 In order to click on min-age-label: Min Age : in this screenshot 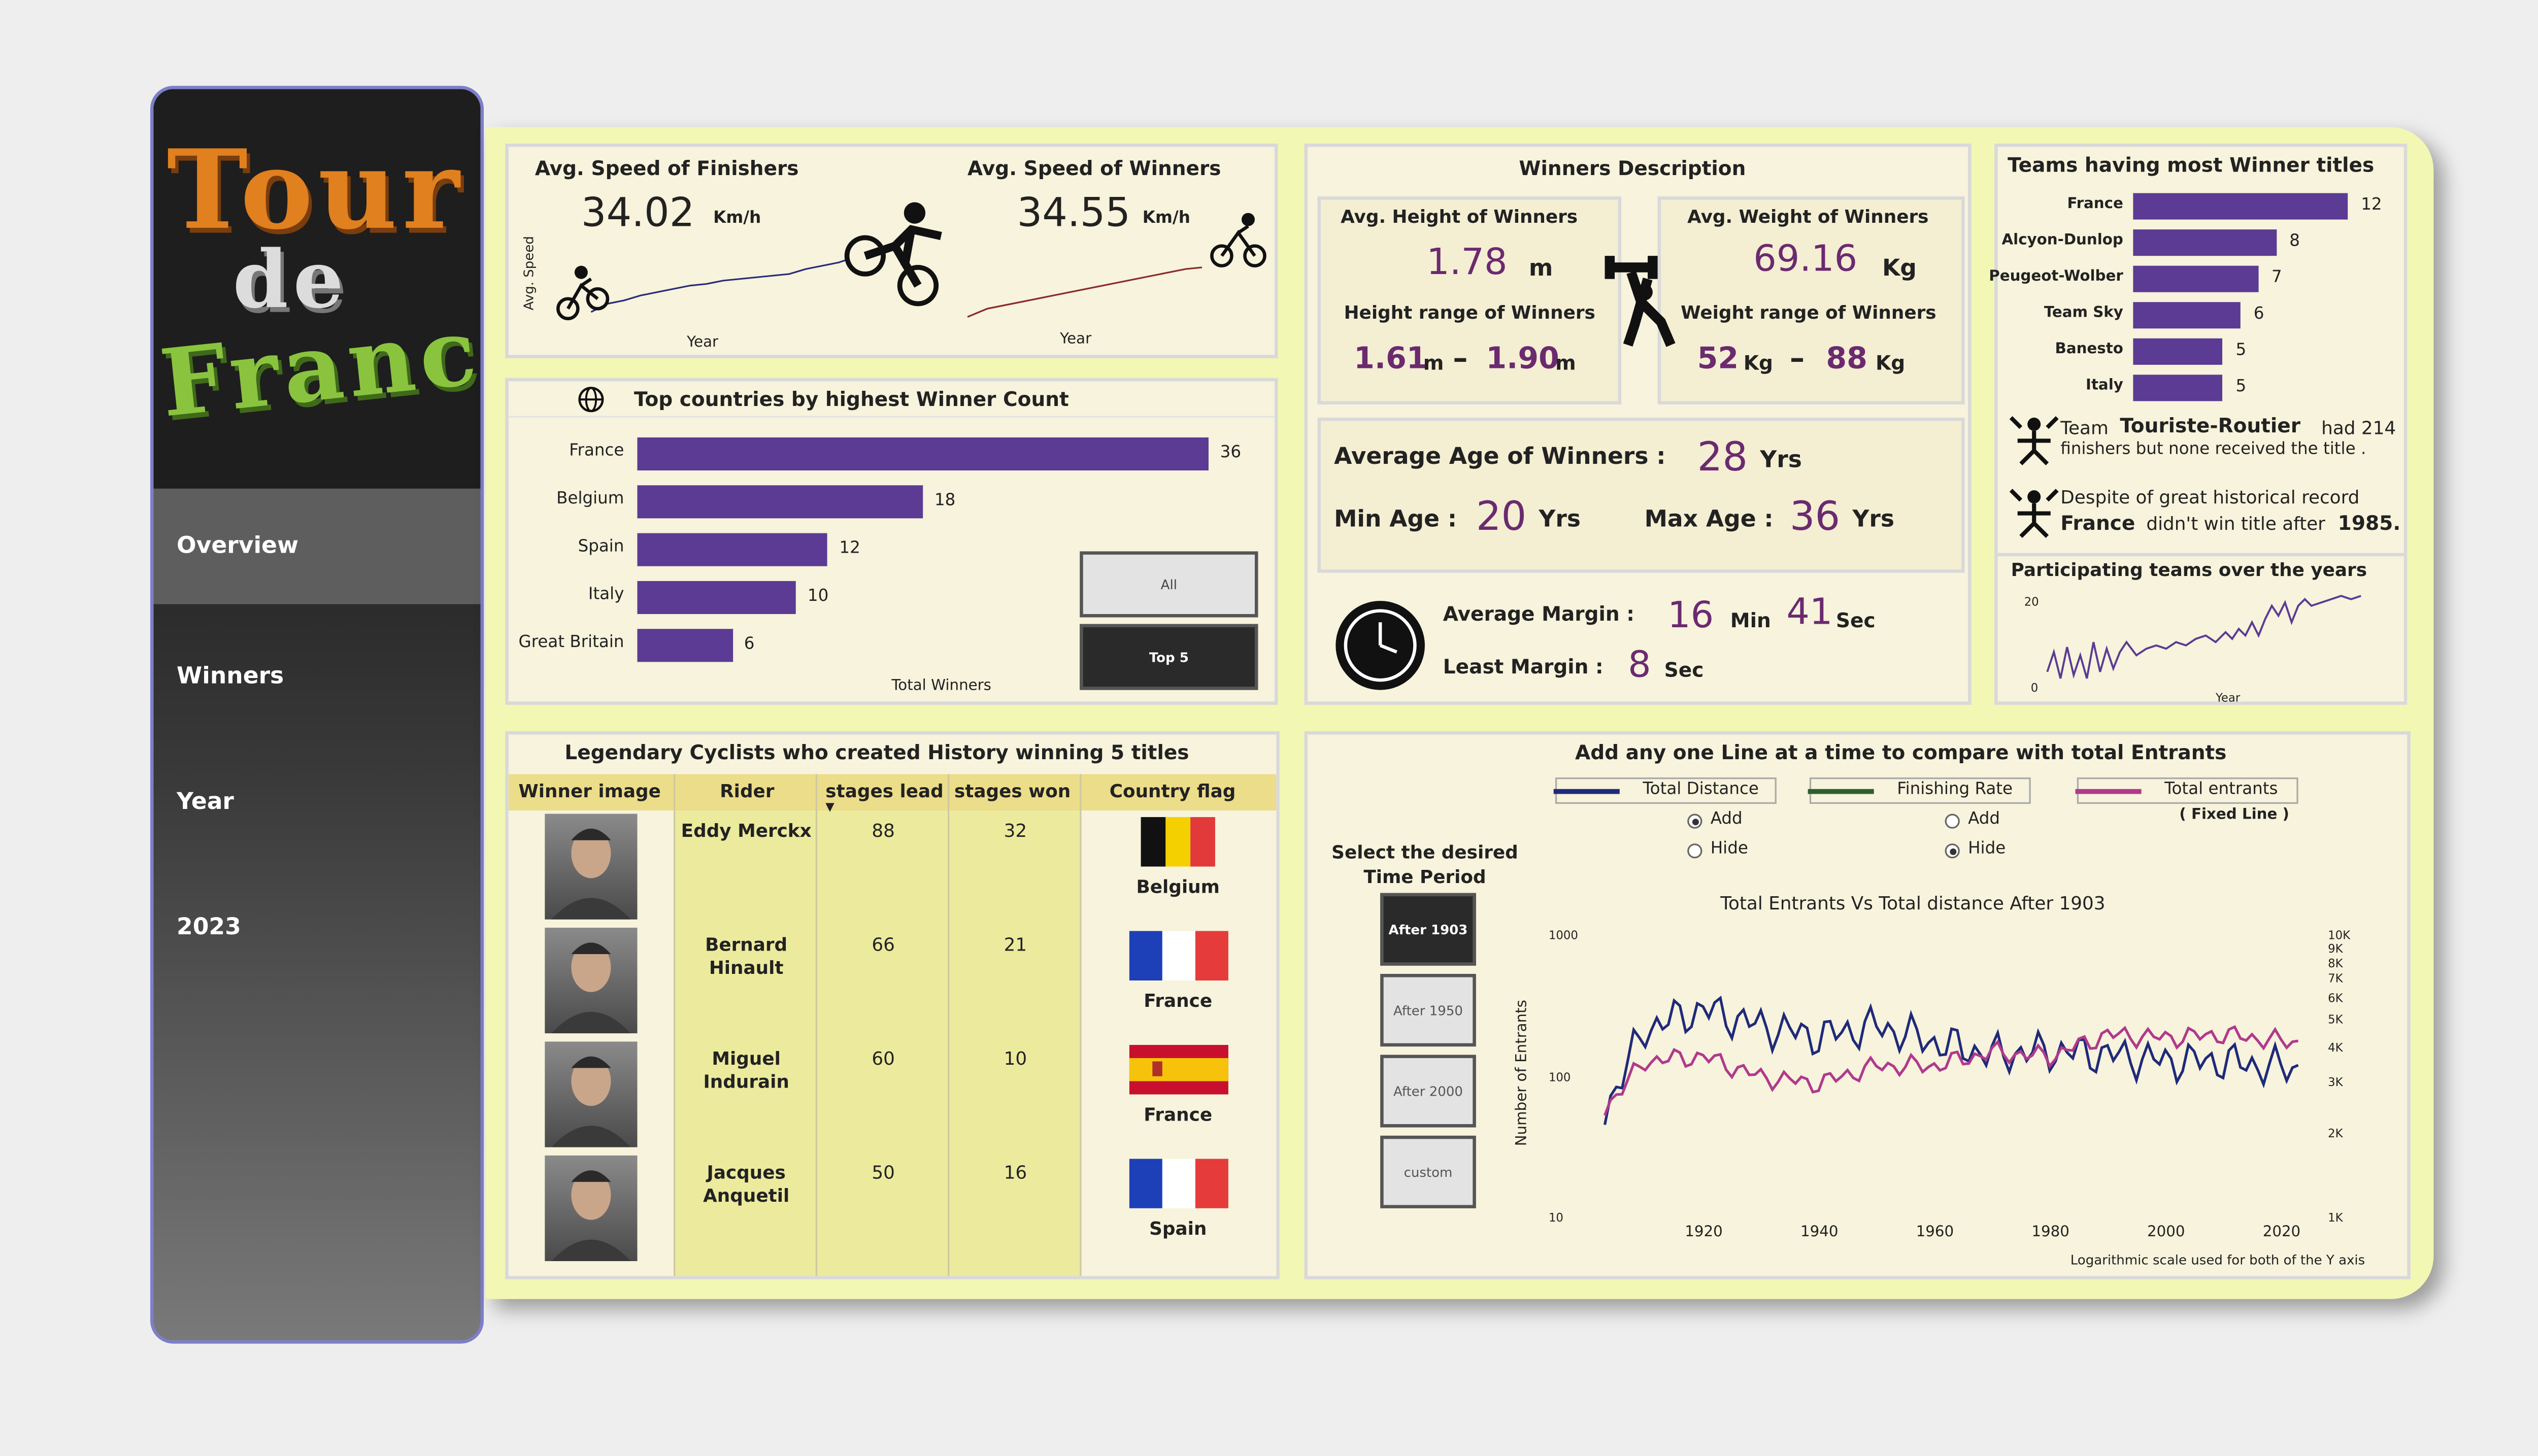, I will do `click(1395, 519)`.